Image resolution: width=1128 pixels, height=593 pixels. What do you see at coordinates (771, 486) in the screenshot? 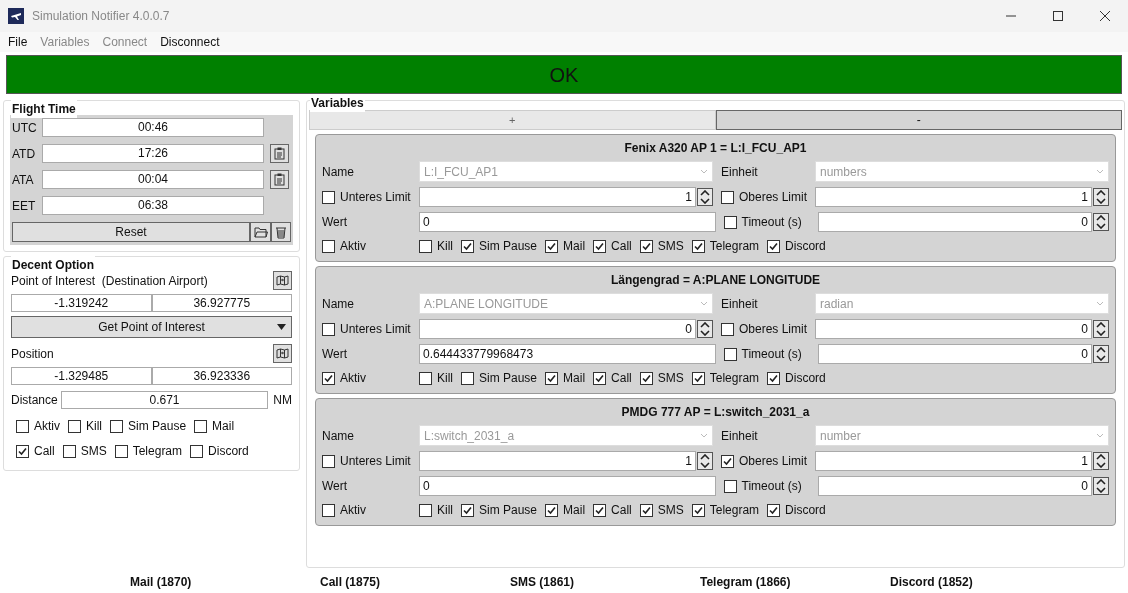
I see `checkbox-label: Timeout (s)` at bounding box center [771, 486].